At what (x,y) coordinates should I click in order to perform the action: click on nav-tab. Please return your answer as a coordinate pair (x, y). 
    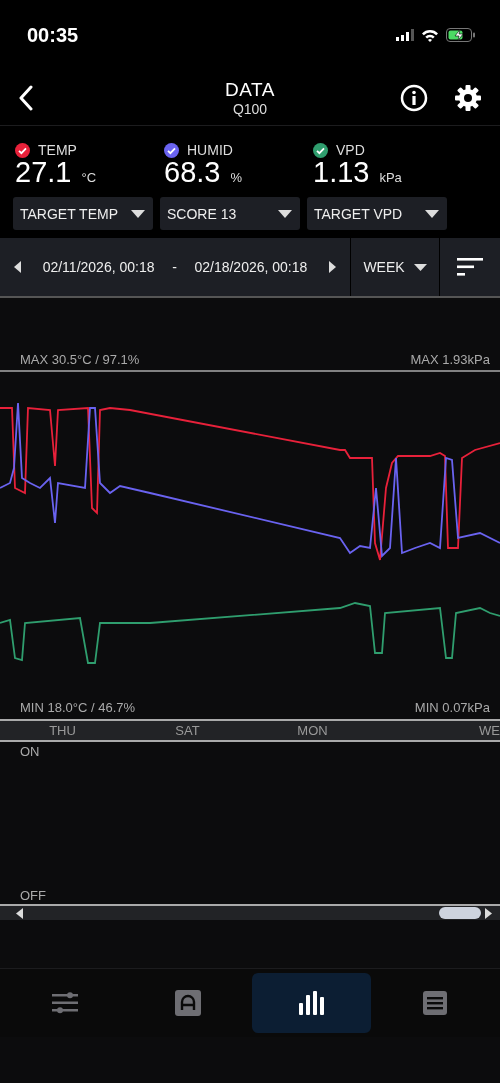
    Looking at the image, I should click on (312, 1003).